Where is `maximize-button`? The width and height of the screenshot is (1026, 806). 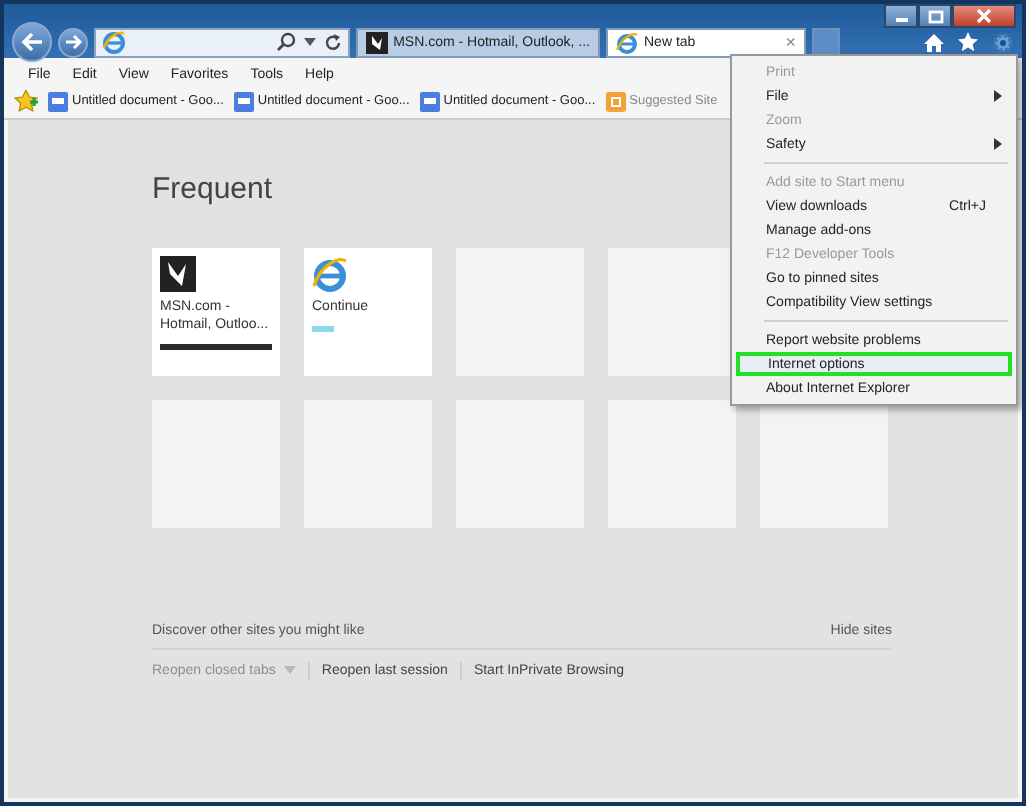
maximize-button is located at coordinates (935, 16).